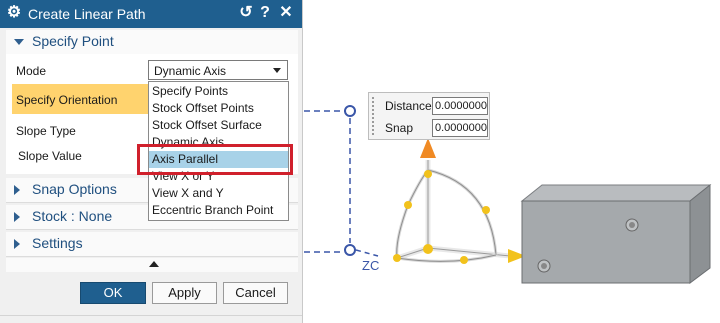 Image resolution: width=720 pixels, height=323 pixels. I want to click on path-point-bottom, so click(350, 250).